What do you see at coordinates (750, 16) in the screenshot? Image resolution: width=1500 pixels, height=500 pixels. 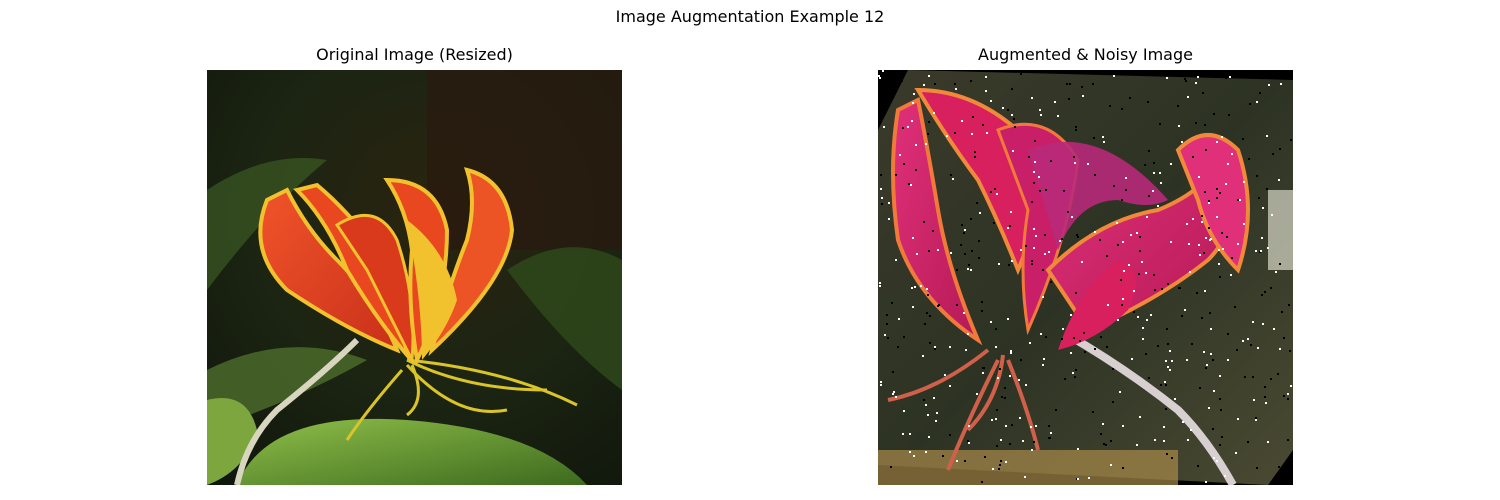 I see `figure-suptitle: Image Augmentation Example 12` at bounding box center [750, 16].